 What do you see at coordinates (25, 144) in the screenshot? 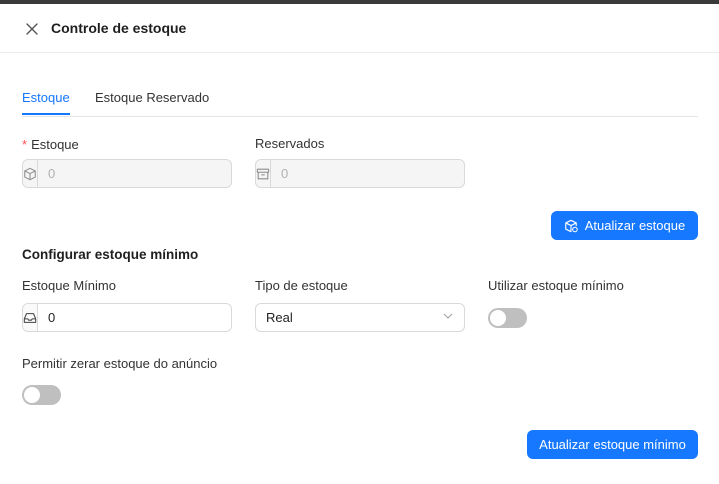
I see `required-mark: *` at bounding box center [25, 144].